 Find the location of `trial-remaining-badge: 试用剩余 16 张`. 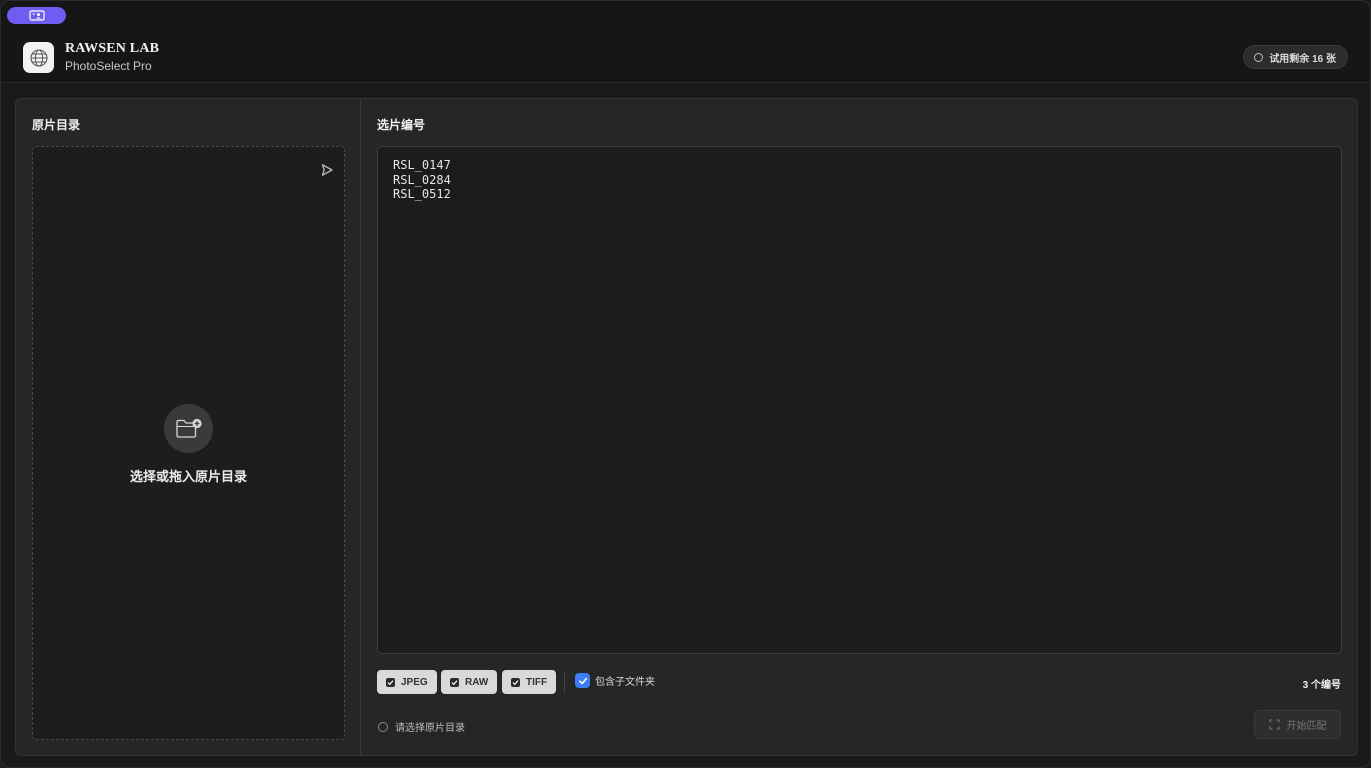

trial-remaining-badge: 试用剩余 16 张 is located at coordinates (1295, 57).